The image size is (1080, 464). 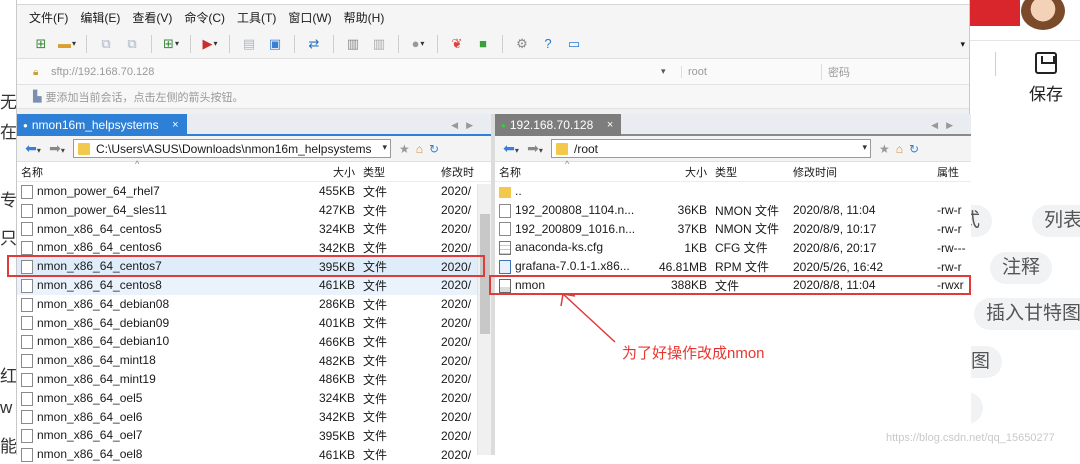 What do you see at coordinates (881, 71) in the screenshot?
I see `password-input: 密码` at bounding box center [881, 71].